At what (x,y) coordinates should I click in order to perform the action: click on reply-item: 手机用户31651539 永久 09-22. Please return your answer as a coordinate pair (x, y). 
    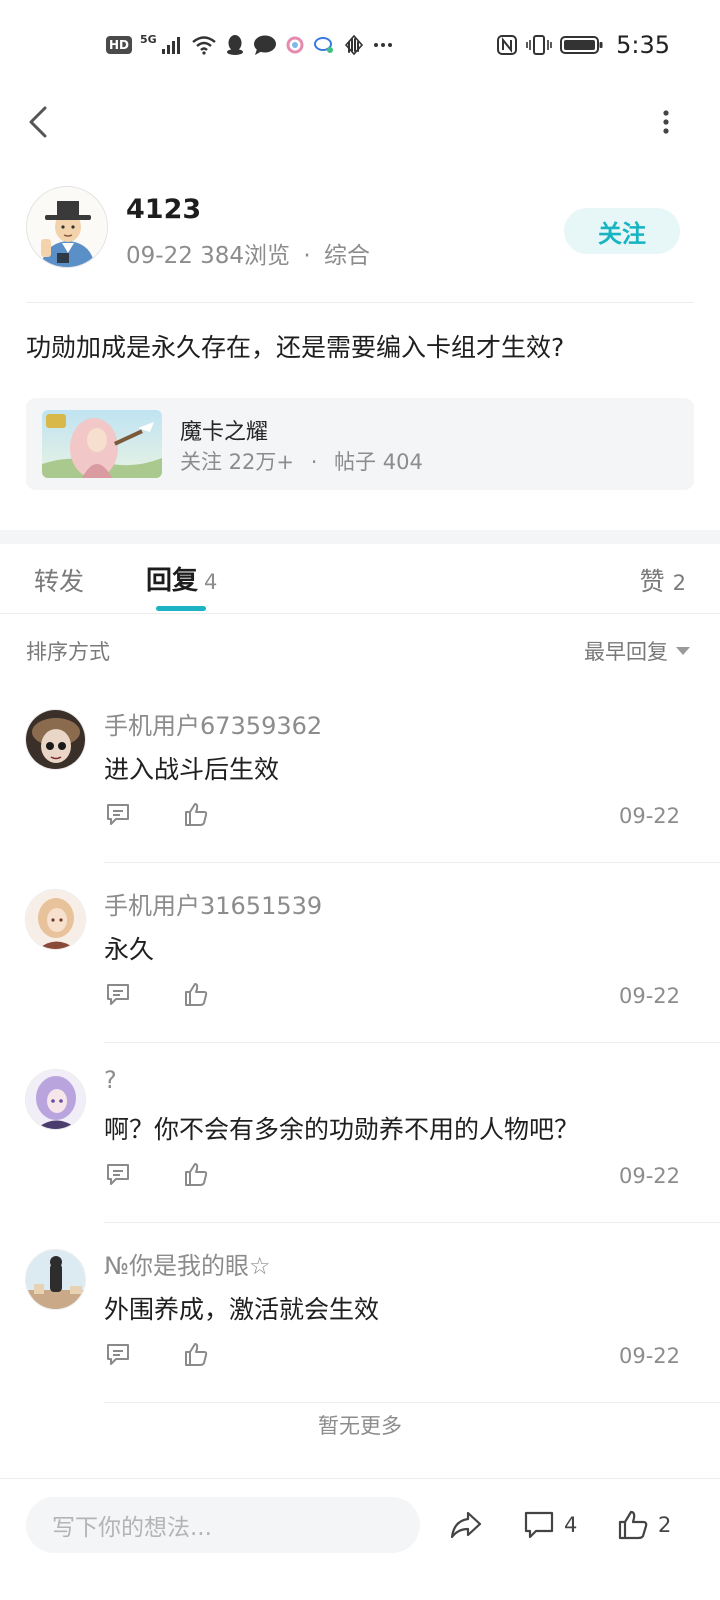
    Looking at the image, I should click on (360, 954).